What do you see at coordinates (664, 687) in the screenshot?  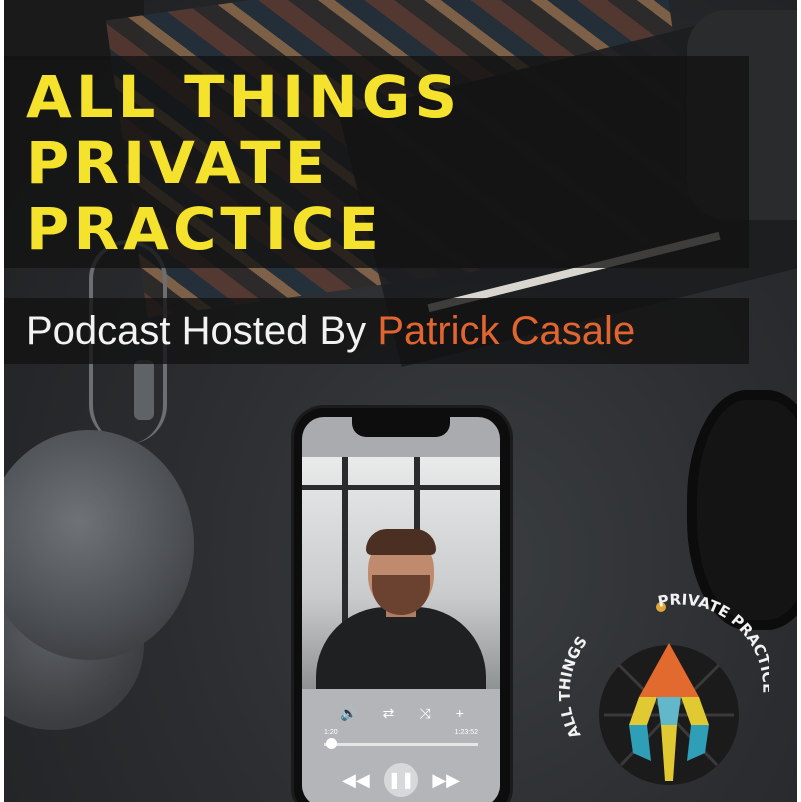 I see `show-logo: ALL THINGS PRIVATE PRACTICE` at bounding box center [664, 687].